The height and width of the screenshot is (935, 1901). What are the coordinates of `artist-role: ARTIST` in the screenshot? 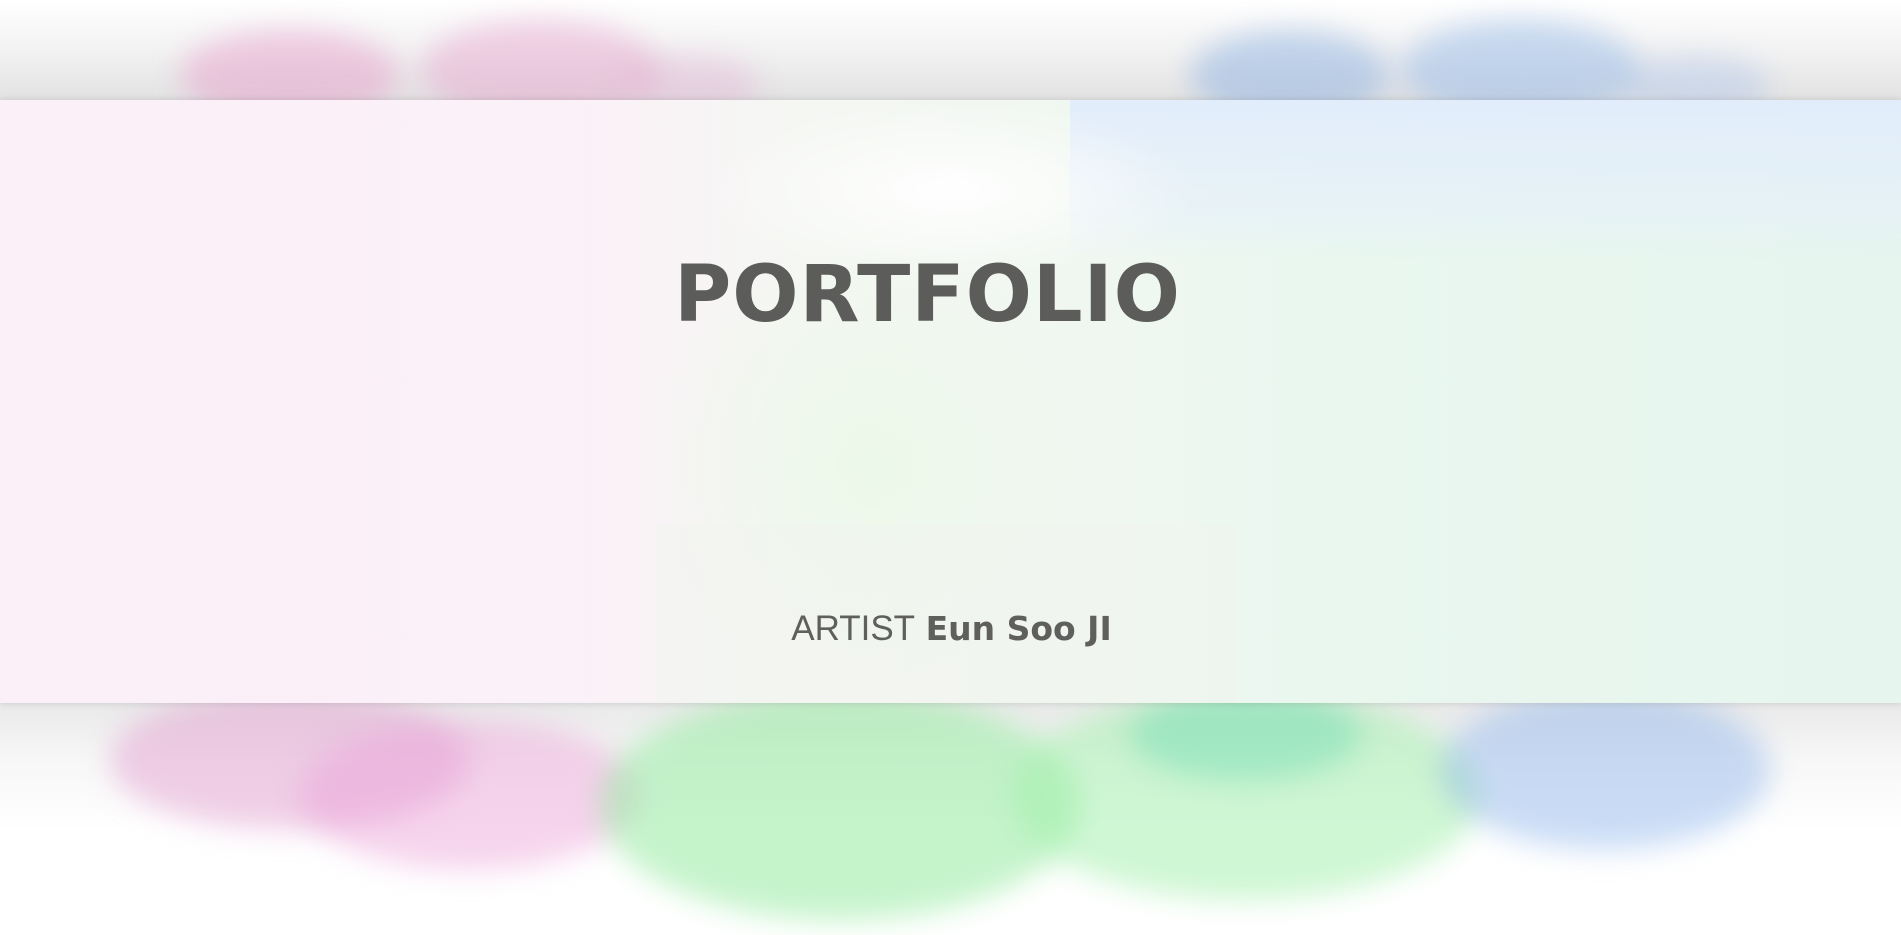 It's located at (853, 628).